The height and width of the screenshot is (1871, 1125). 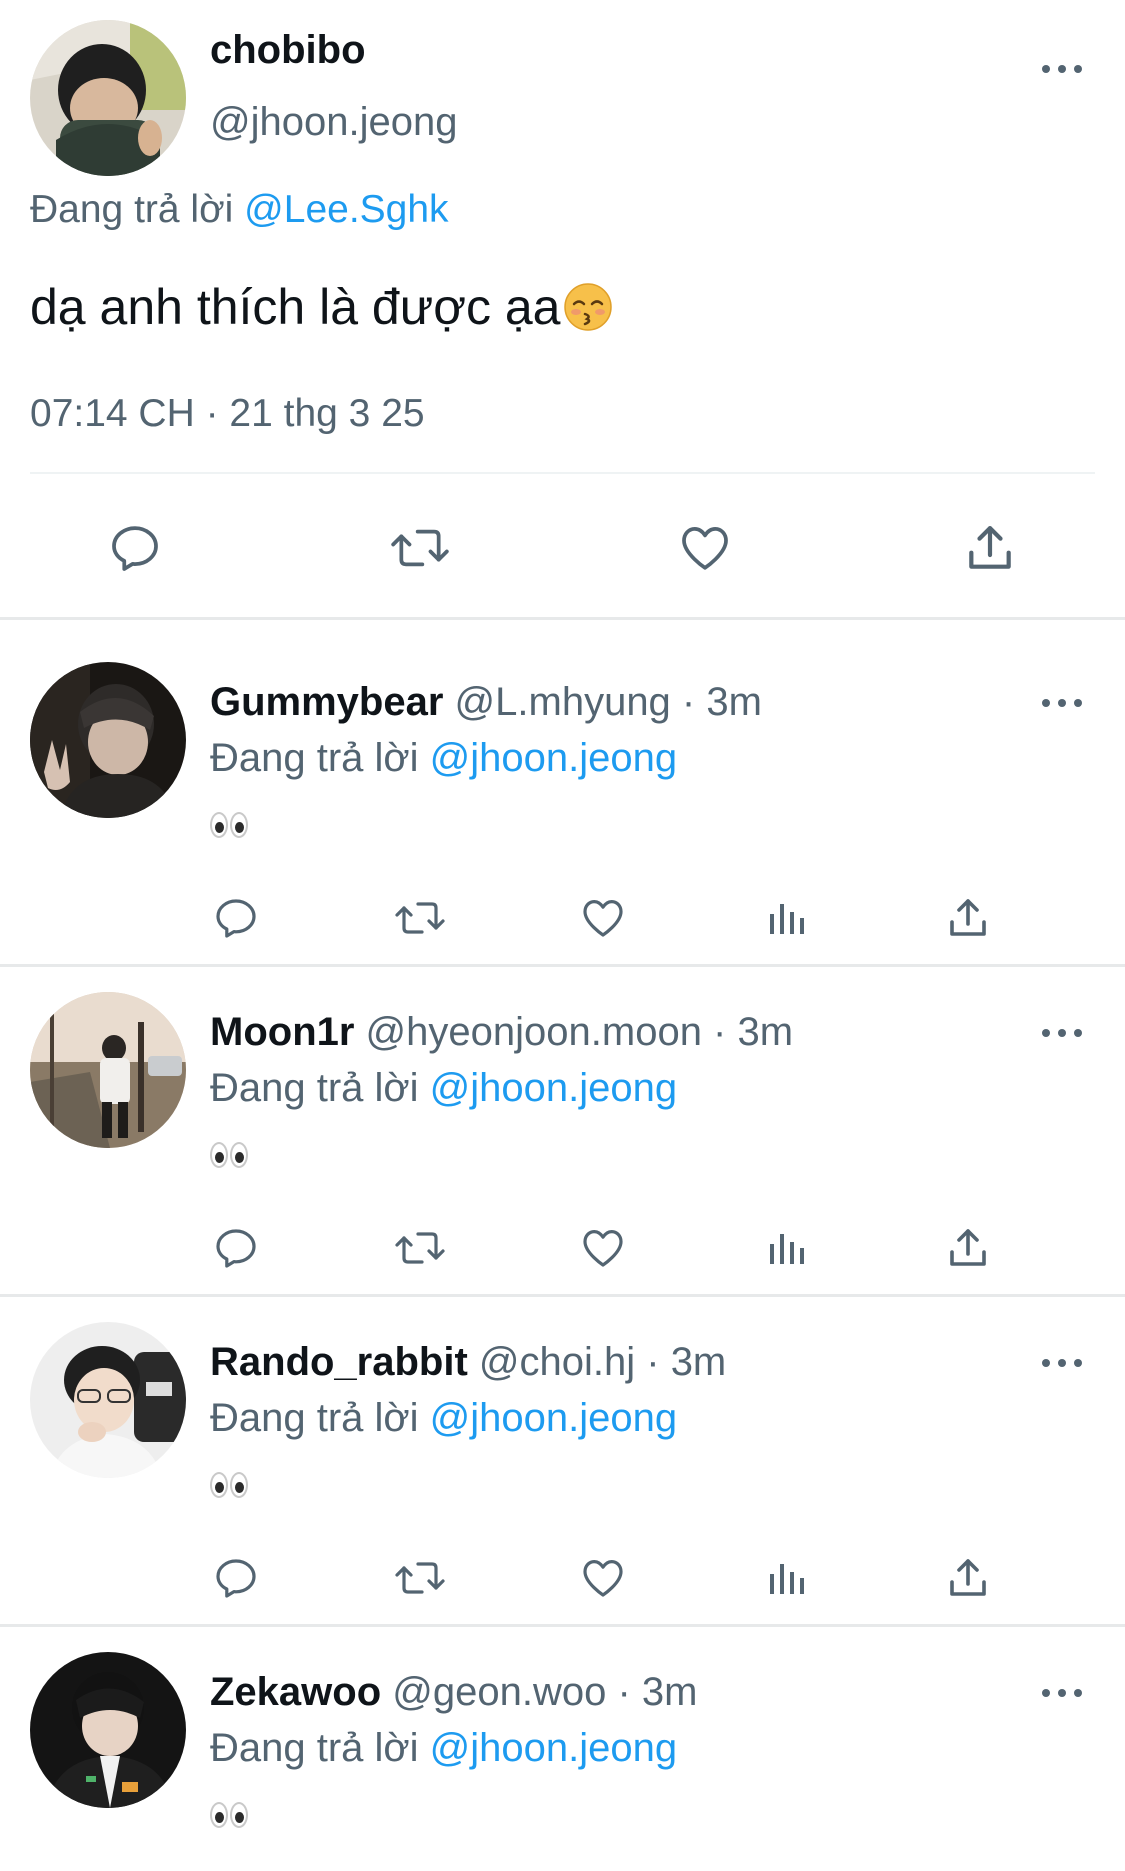 What do you see at coordinates (587, 307) in the screenshot?
I see `kissing-face-emoji-icon` at bounding box center [587, 307].